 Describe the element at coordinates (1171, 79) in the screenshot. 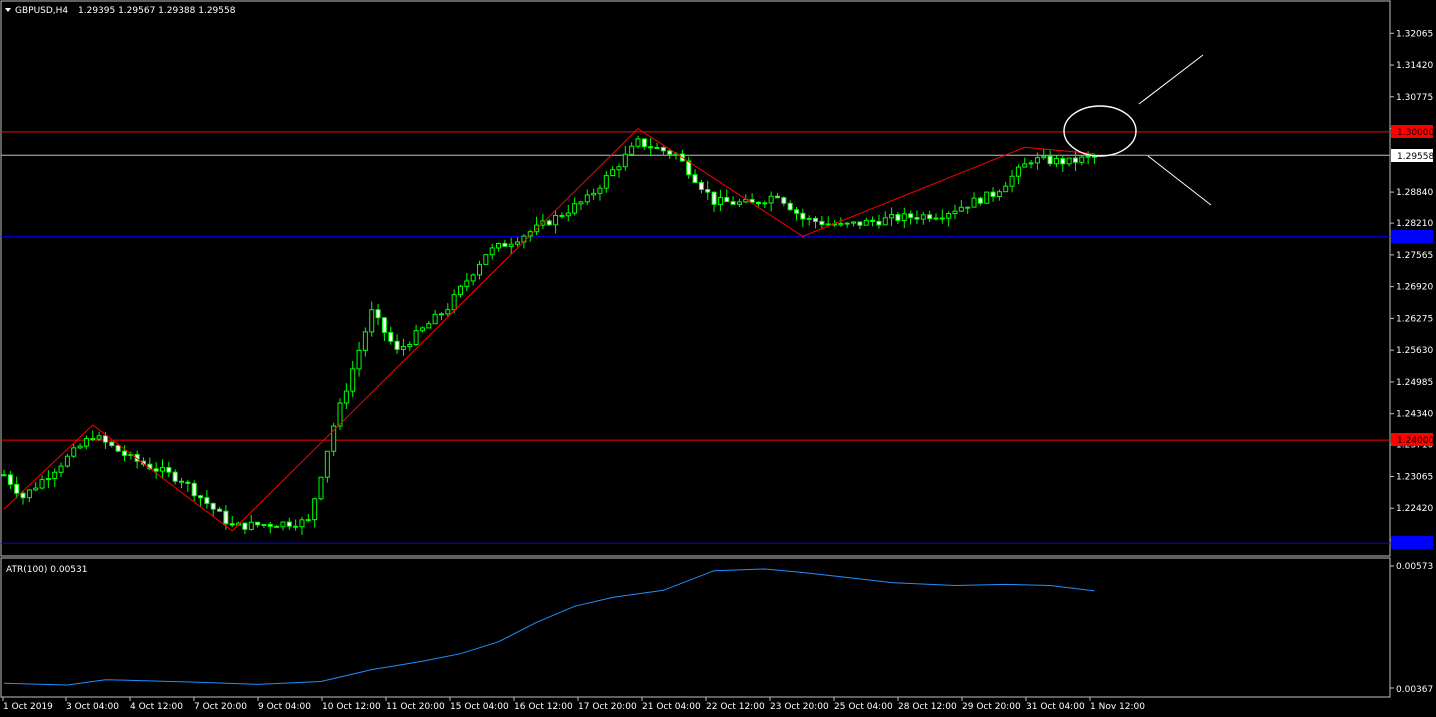

I see `annotation-arrow-up` at that location.